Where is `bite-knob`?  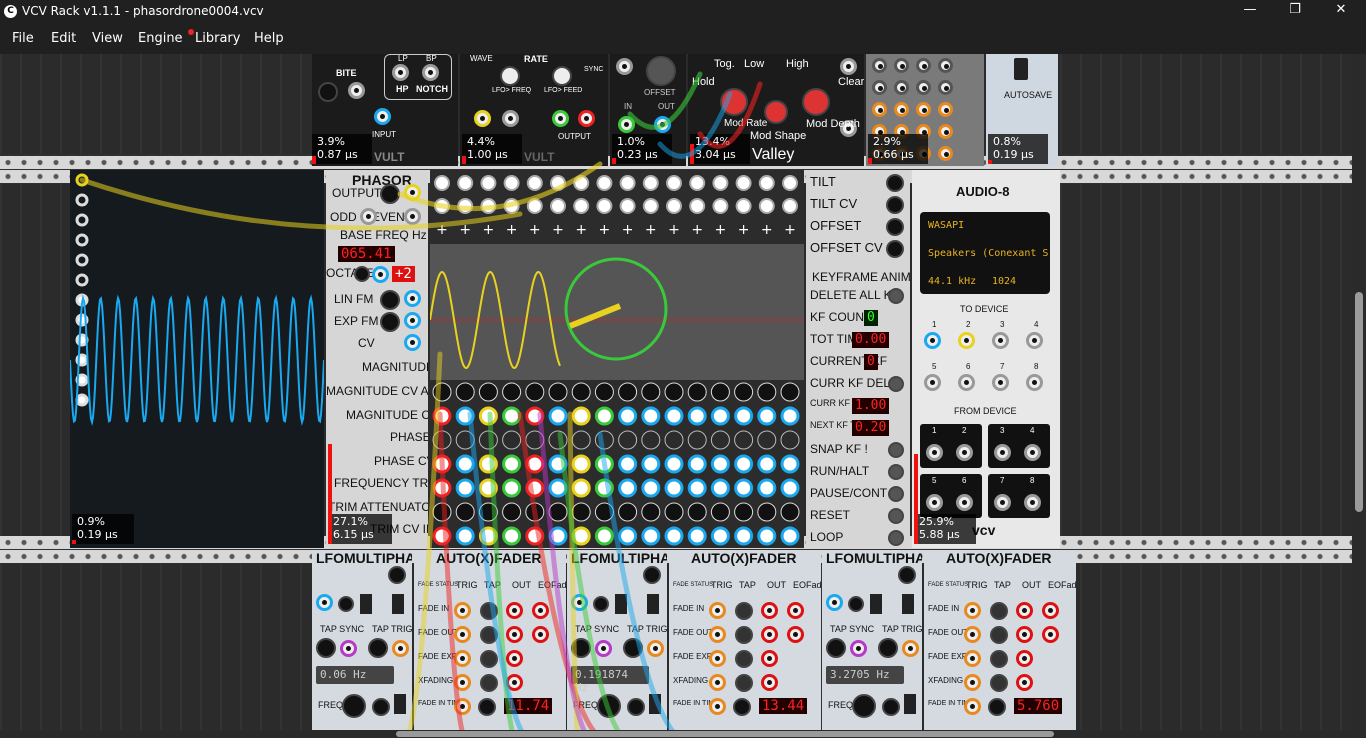 bite-knob is located at coordinates (328, 92).